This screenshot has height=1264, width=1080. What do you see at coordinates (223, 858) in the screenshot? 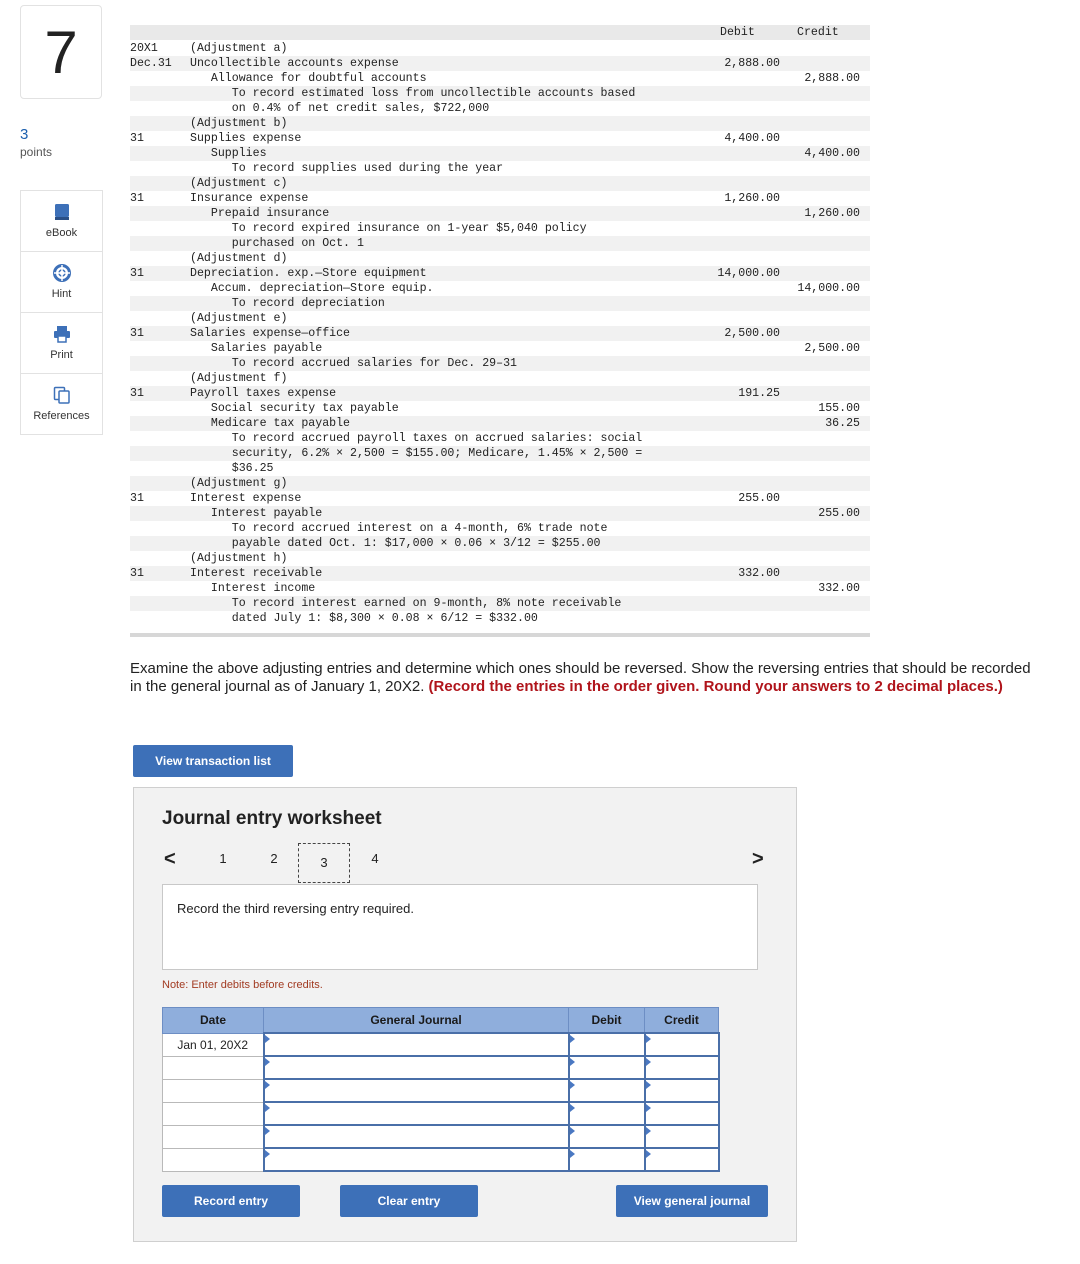
I see `tab-1: 1` at bounding box center [223, 858].